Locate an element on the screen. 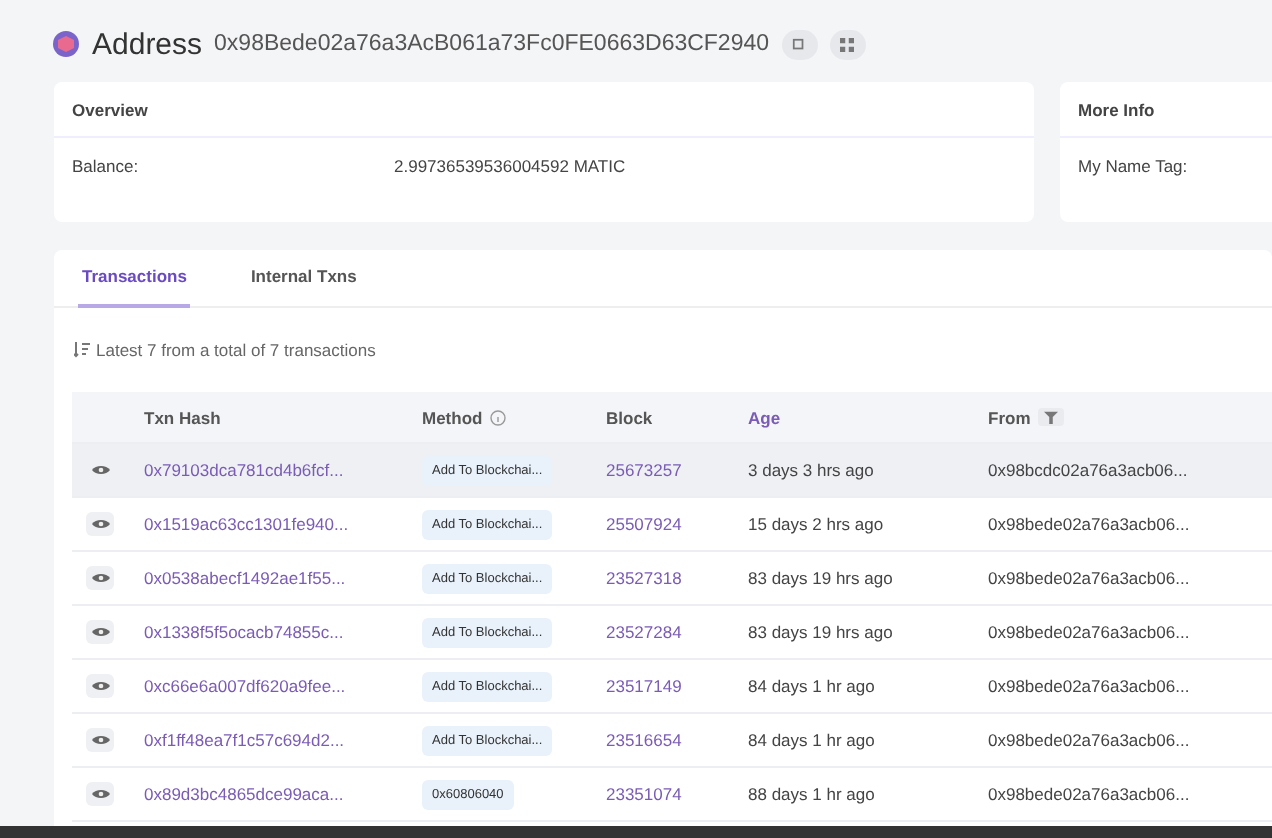  balance-value: 2.99736539536004592 MATIC is located at coordinates (510, 166).